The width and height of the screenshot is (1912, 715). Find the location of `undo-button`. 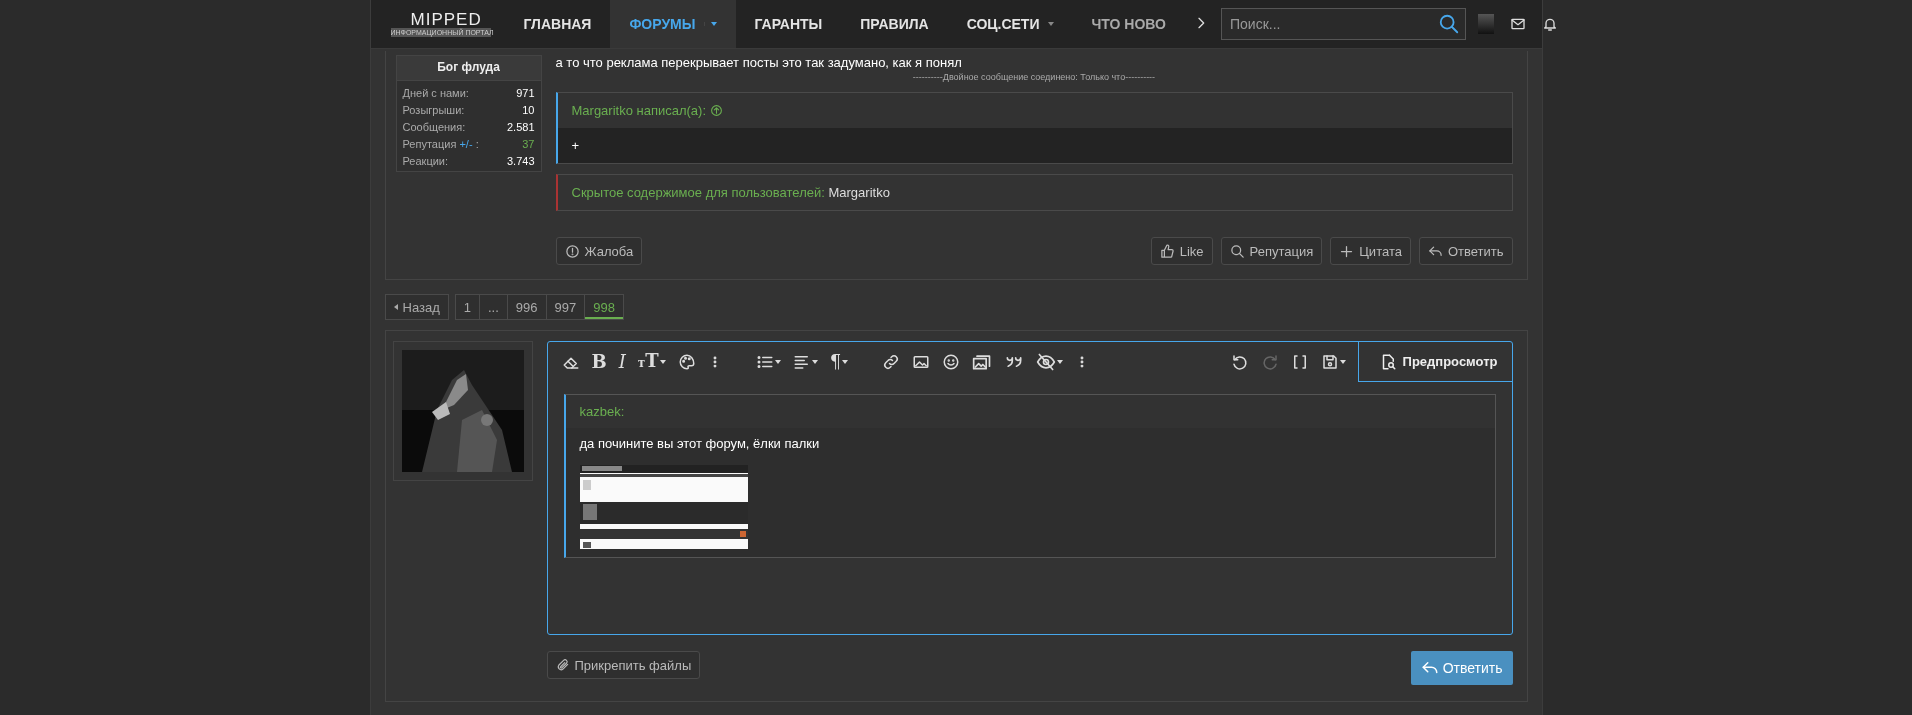

undo-button is located at coordinates (1239, 362).